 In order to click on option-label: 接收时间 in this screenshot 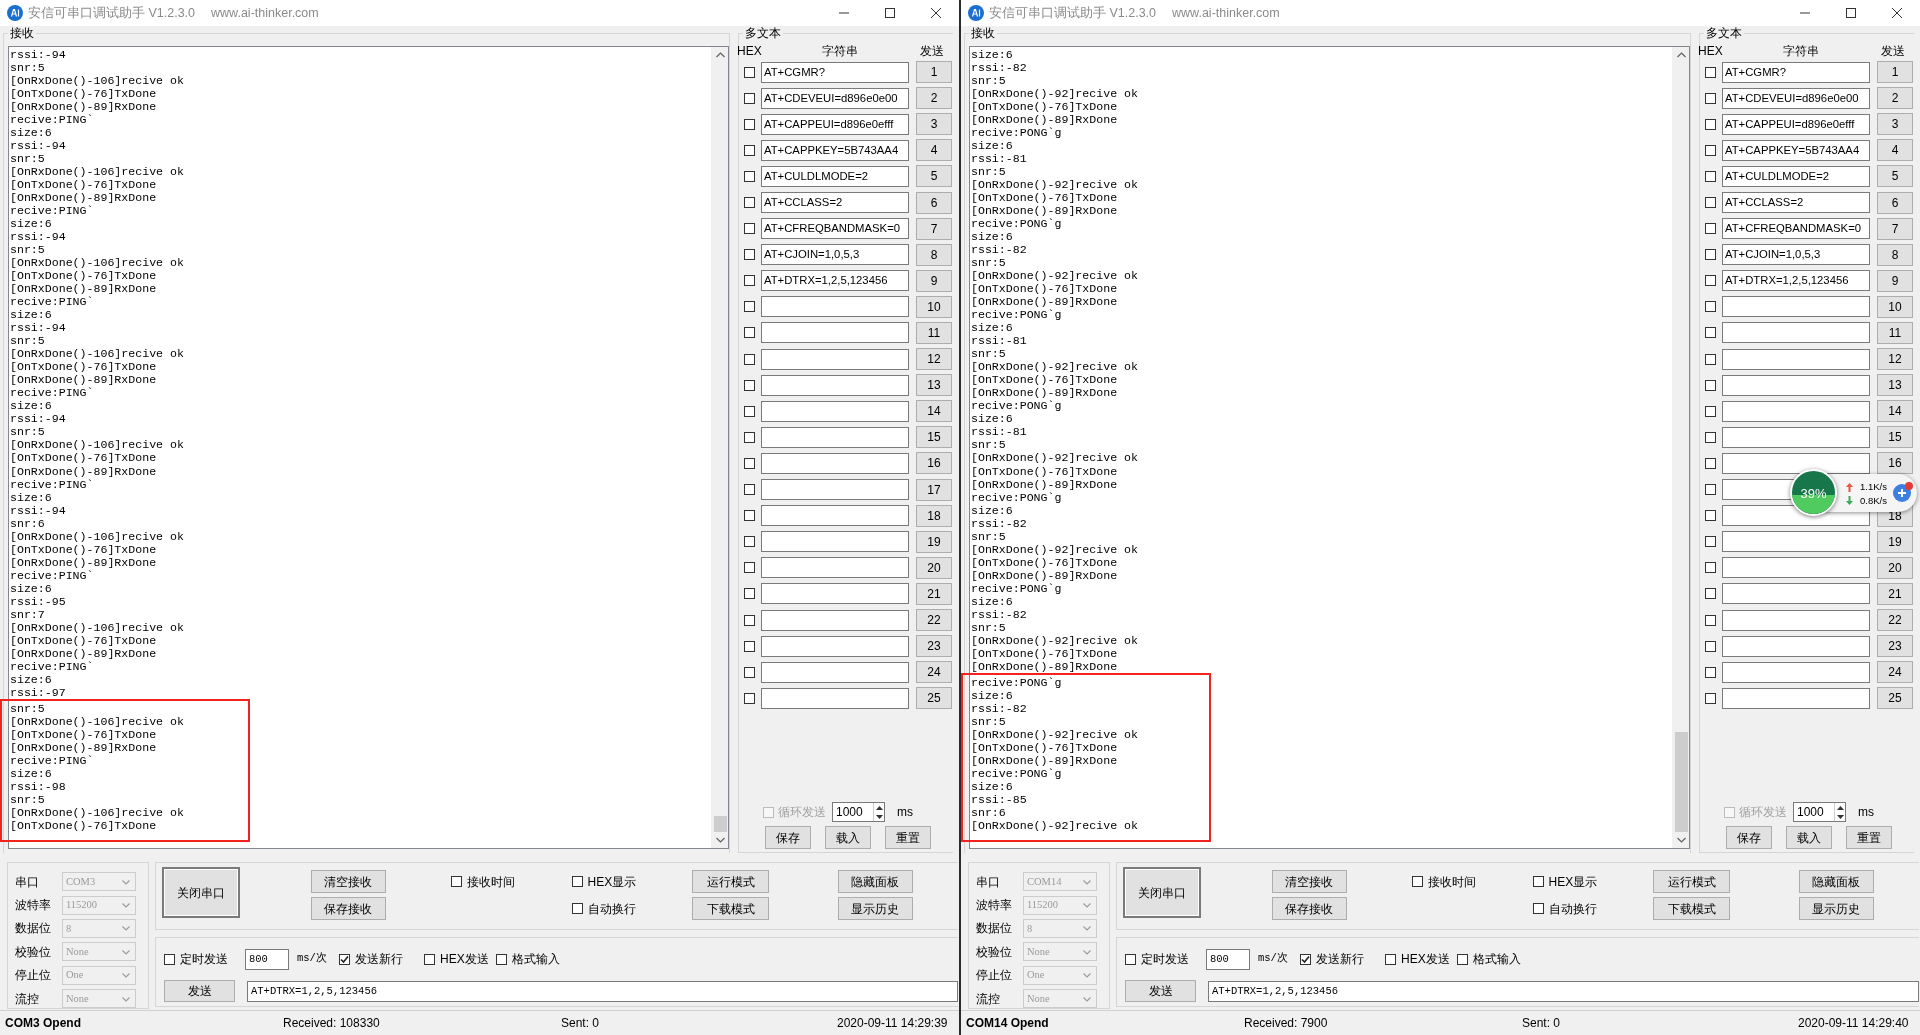, I will do `click(1452, 882)`.